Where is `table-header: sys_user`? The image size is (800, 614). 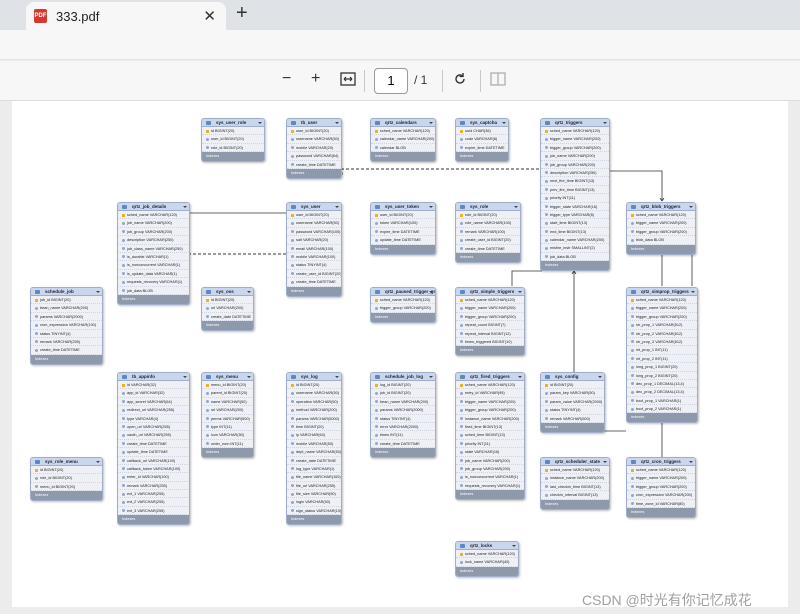
table-header: sys_user is located at coordinates (314, 207).